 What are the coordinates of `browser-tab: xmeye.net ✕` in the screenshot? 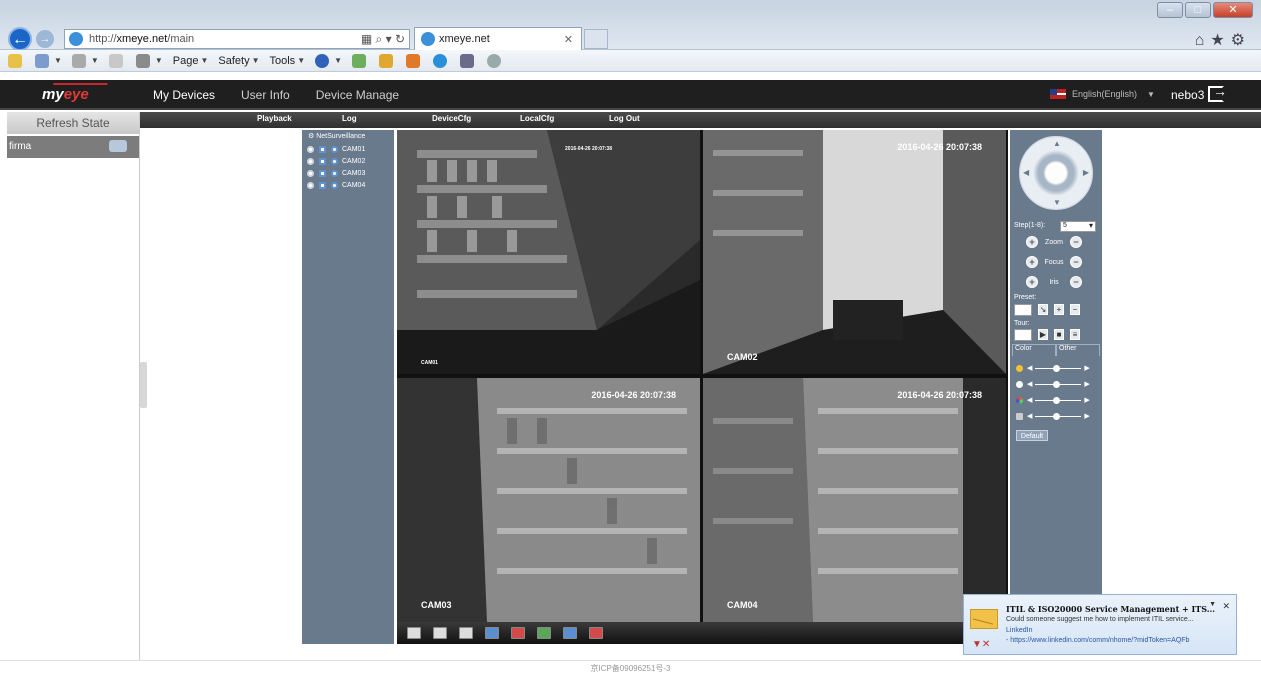 It's located at (498, 38).